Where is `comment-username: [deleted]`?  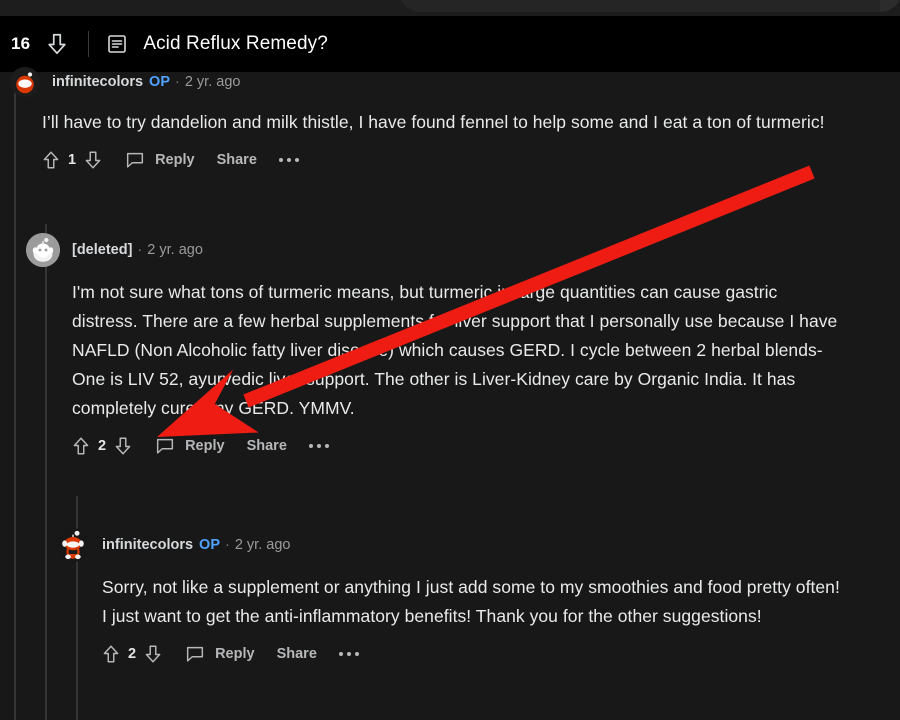
comment-username: [deleted] is located at coordinates (102, 250).